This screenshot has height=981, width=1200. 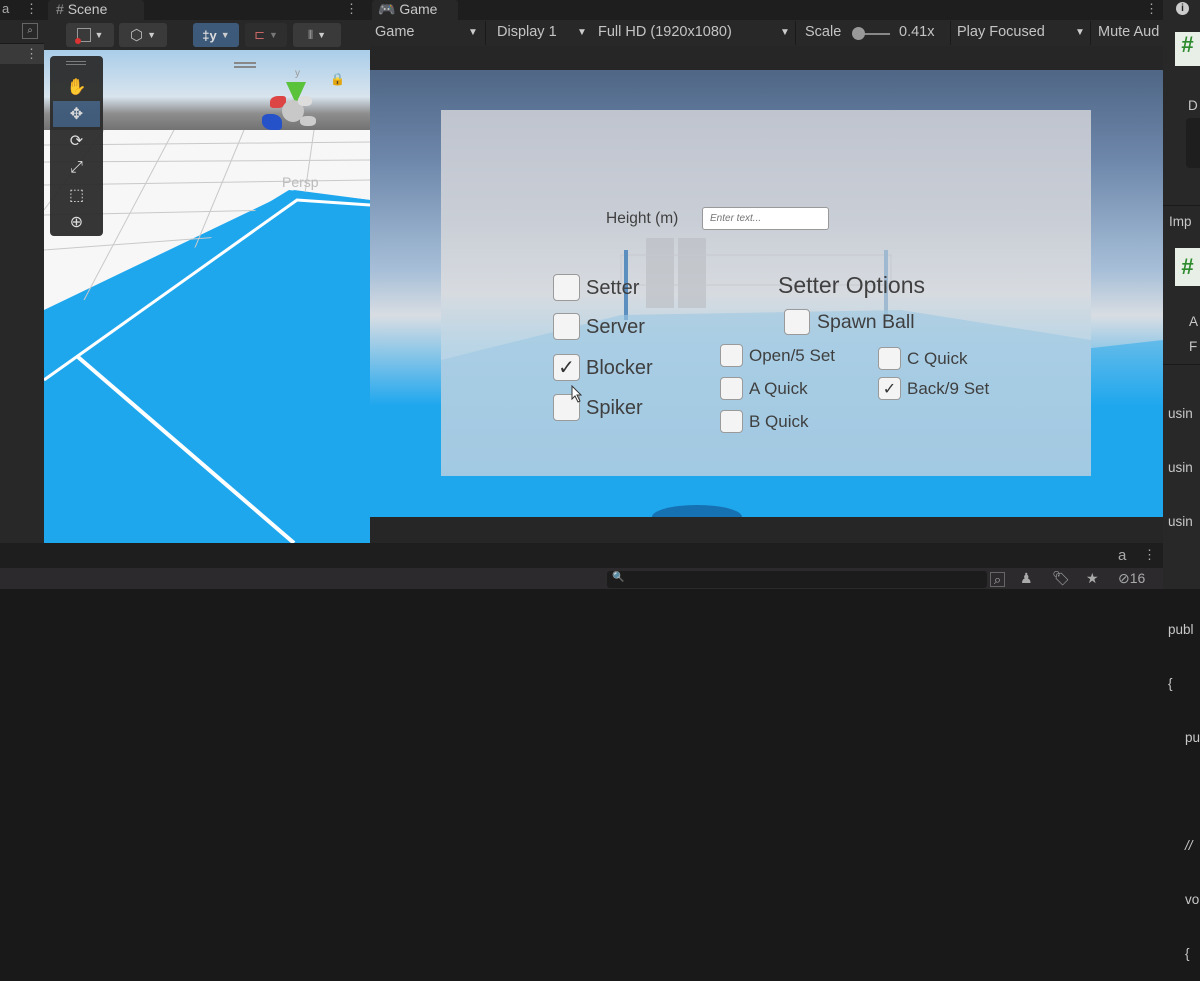 What do you see at coordinates (387, 9) in the screenshot?
I see `gamepad-icon: 🎮` at bounding box center [387, 9].